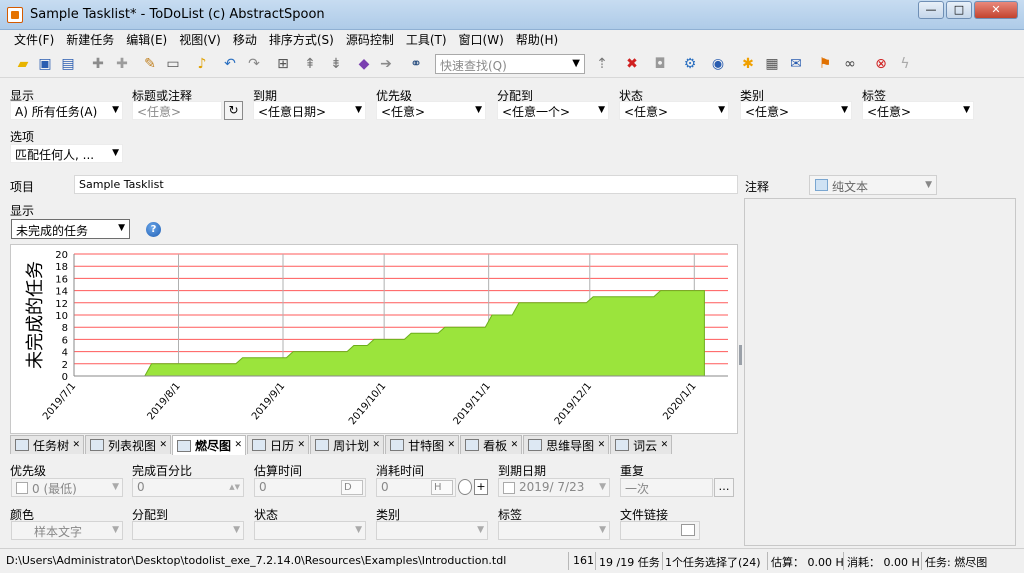 Image resolution: width=1024 pixels, height=573 pixels. What do you see at coordinates (426, 445) in the screenshot?
I see `tab-label: 甘特图` at bounding box center [426, 445].